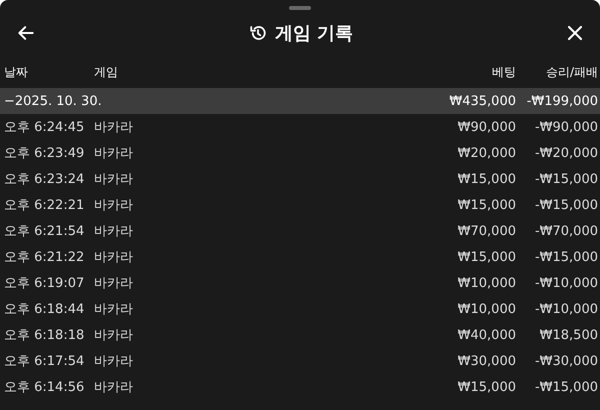 The image size is (600, 410). Describe the element at coordinates (26, 33) in the screenshot. I see `back-arrow-icon` at that location.